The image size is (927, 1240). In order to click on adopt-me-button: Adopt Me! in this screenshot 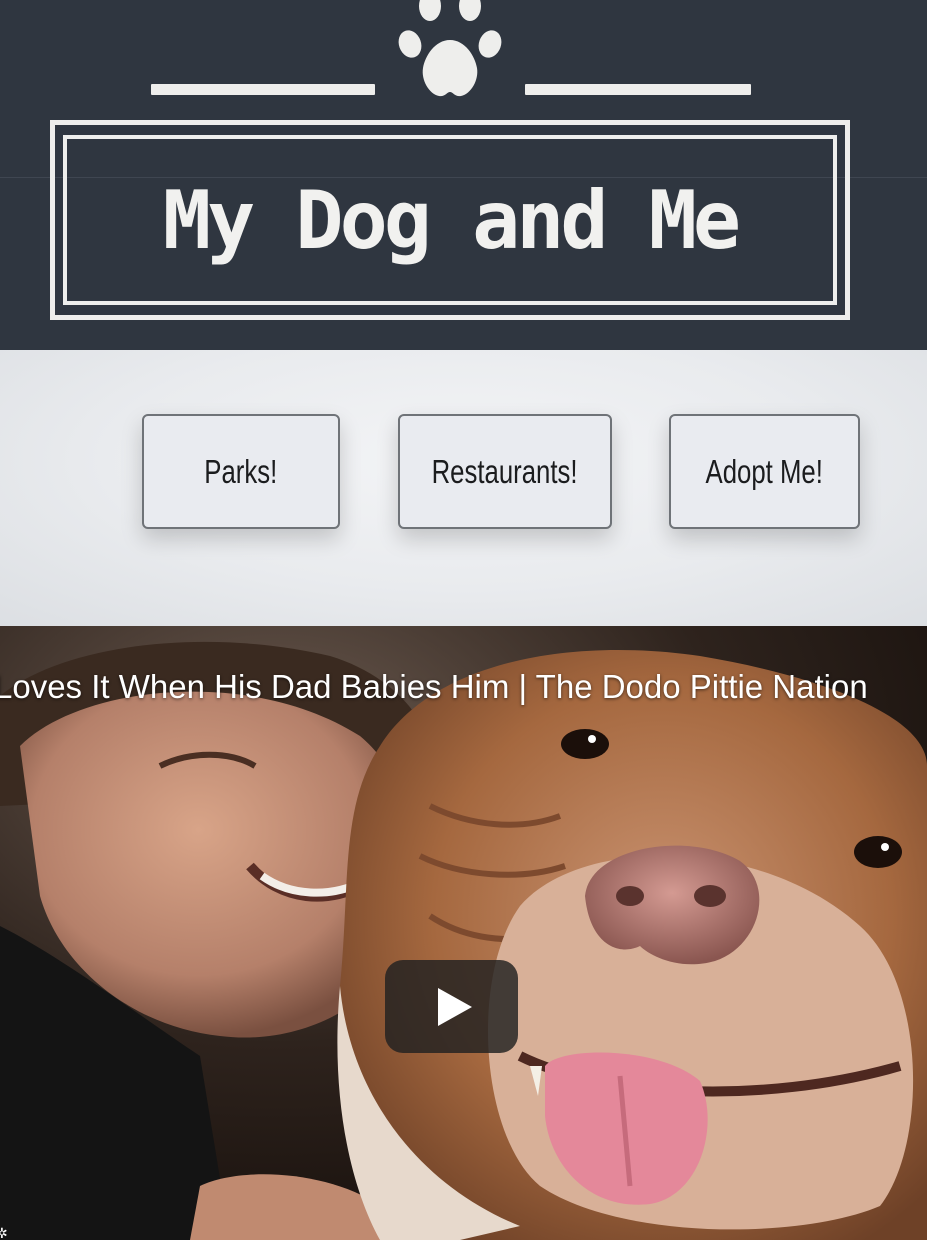, I will do `click(764, 471)`.